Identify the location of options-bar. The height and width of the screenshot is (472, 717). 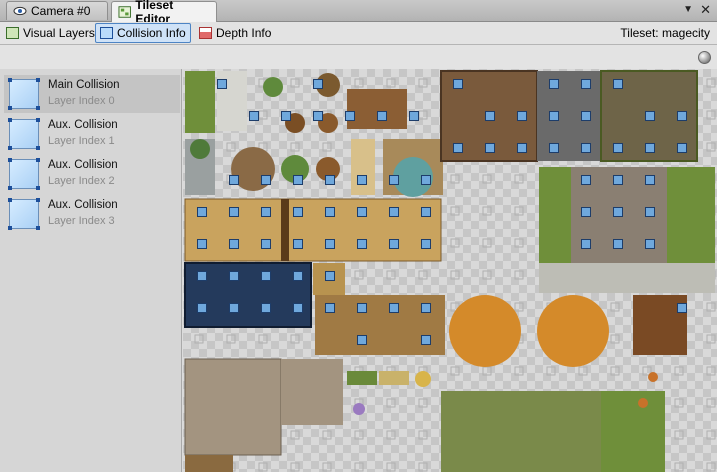
(358, 57).